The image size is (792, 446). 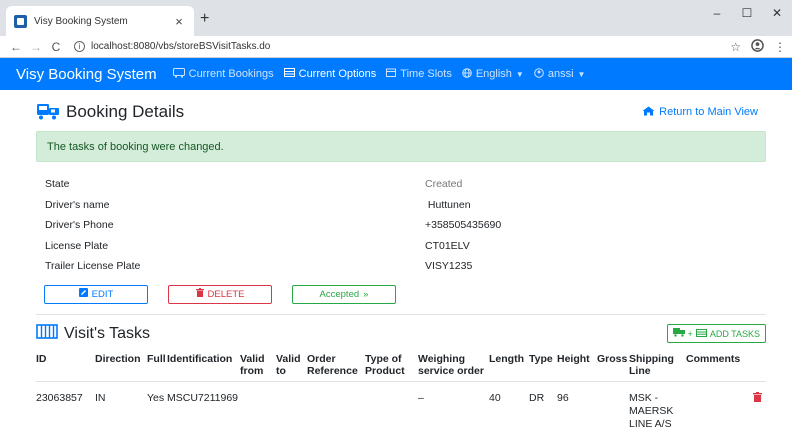 What do you see at coordinates (118, 358) in the screenshot?
I see `column-header: Direction` at bounding box center [118, 358].